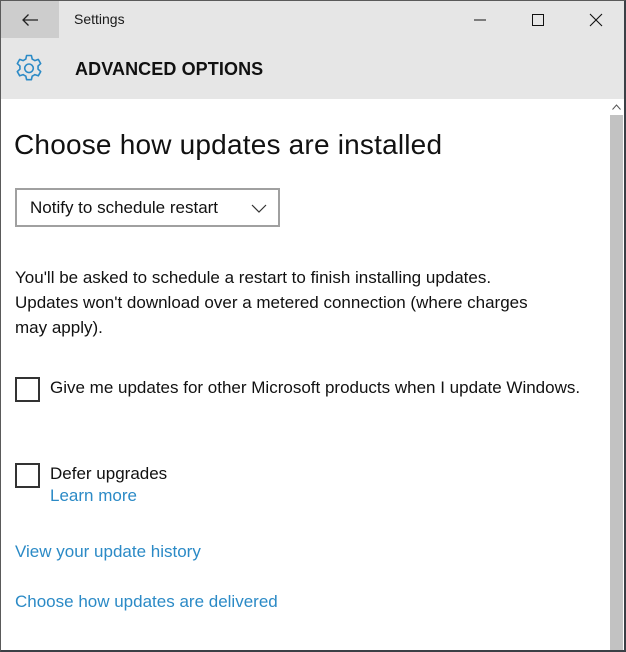  Describe the element at coordinates (59, 327) in the screenshot. I see `description-line: may apply).` at that location.